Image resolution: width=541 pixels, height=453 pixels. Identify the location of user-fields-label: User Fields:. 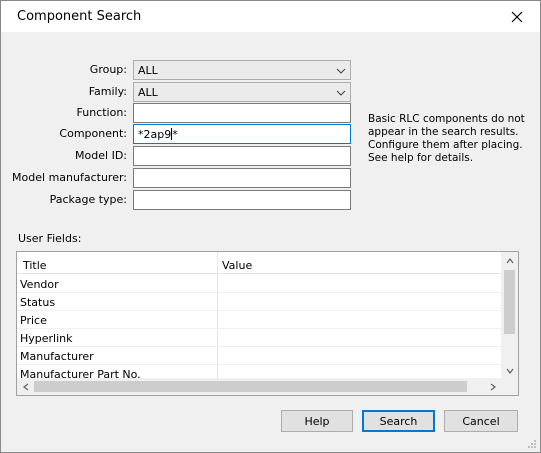
(50, 238).